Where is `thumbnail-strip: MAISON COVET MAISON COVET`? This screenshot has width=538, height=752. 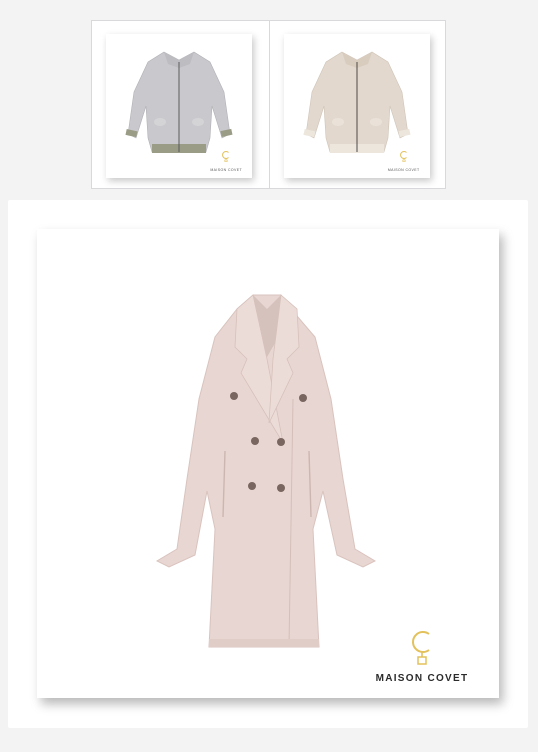
thumbnail-strip: MAISON COVET MAISON COVET is located at coordinates (268, 104).